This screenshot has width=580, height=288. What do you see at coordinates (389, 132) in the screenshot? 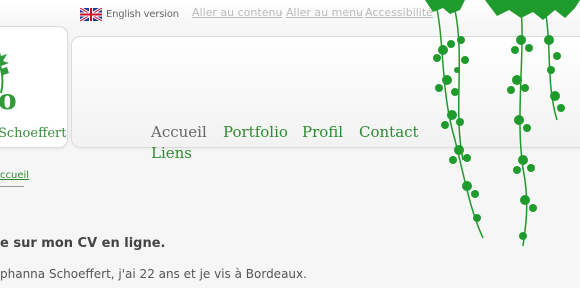
I see `nav-item-contact: Contact` at bounding box center [389, 132].